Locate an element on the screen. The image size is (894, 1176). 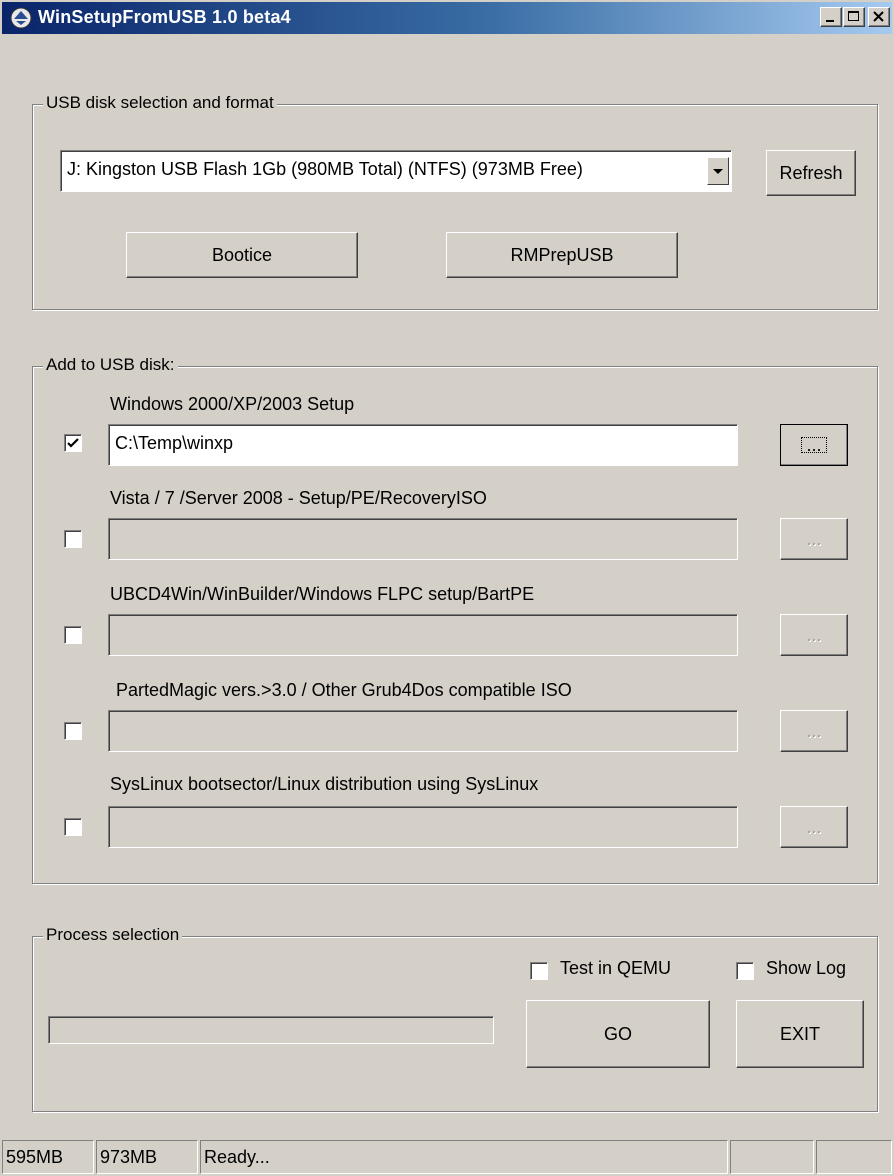
go-button: GO is located at coordinates (618, 1034).